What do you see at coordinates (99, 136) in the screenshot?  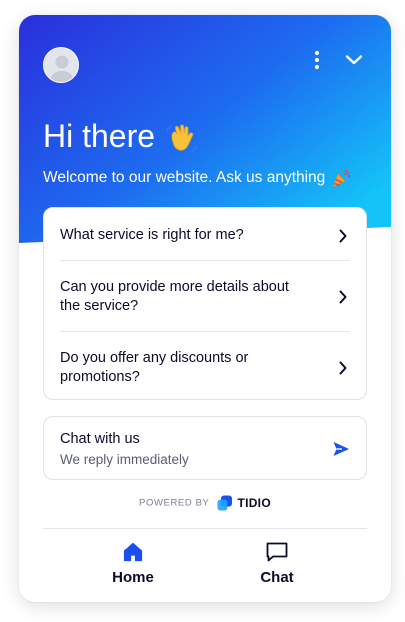 I see `title-text: Hi there` at bounding box center [99, 136].